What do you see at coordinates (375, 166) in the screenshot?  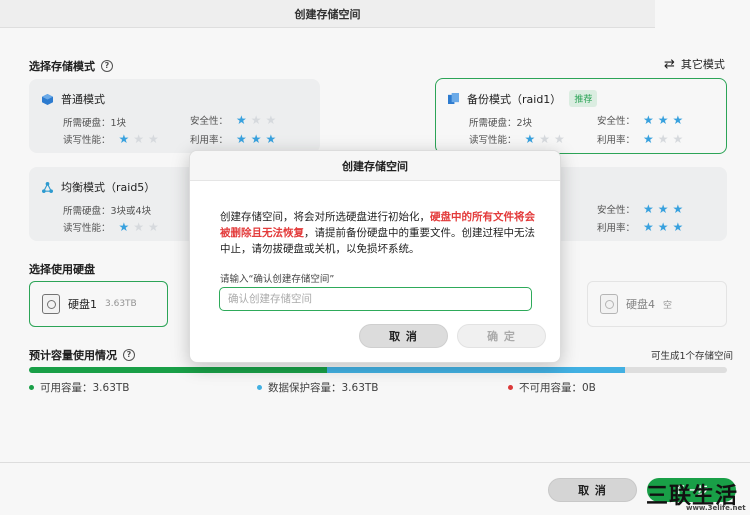 I see `dialog-title: 创建存储空间` at bounding box center [375, 166].